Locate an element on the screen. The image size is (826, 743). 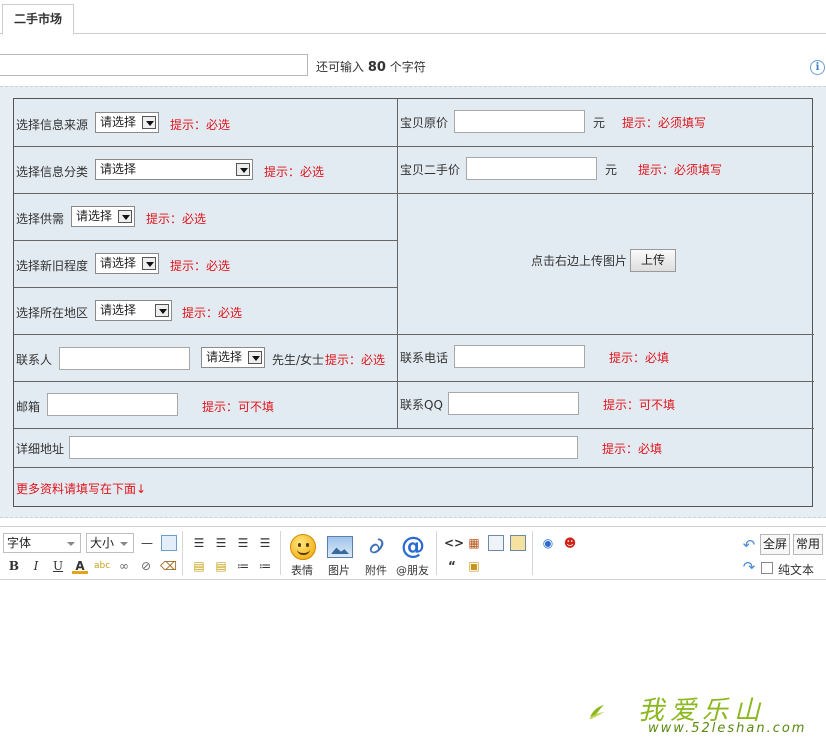
contact-title-select: 请选择 is located at coordinates (233, 357).